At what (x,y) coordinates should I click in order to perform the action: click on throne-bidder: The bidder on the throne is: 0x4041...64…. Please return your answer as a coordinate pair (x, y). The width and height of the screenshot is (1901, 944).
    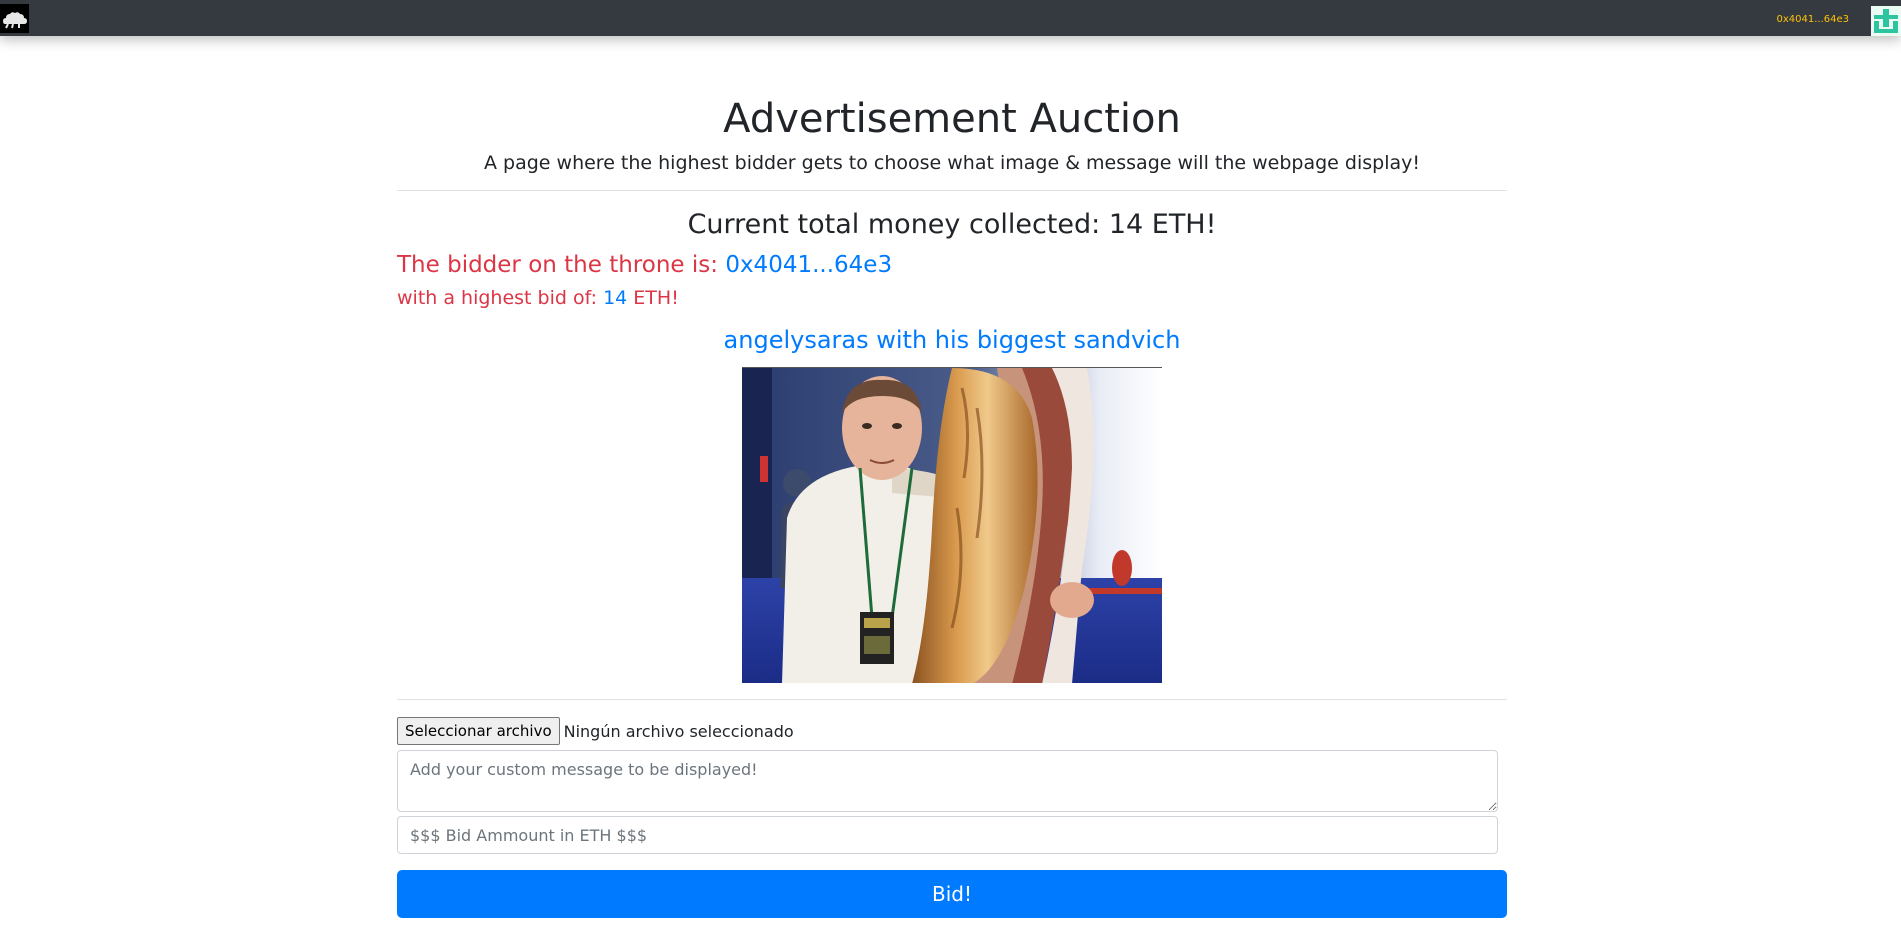
    Looking at the image, I should click on (644, 265).